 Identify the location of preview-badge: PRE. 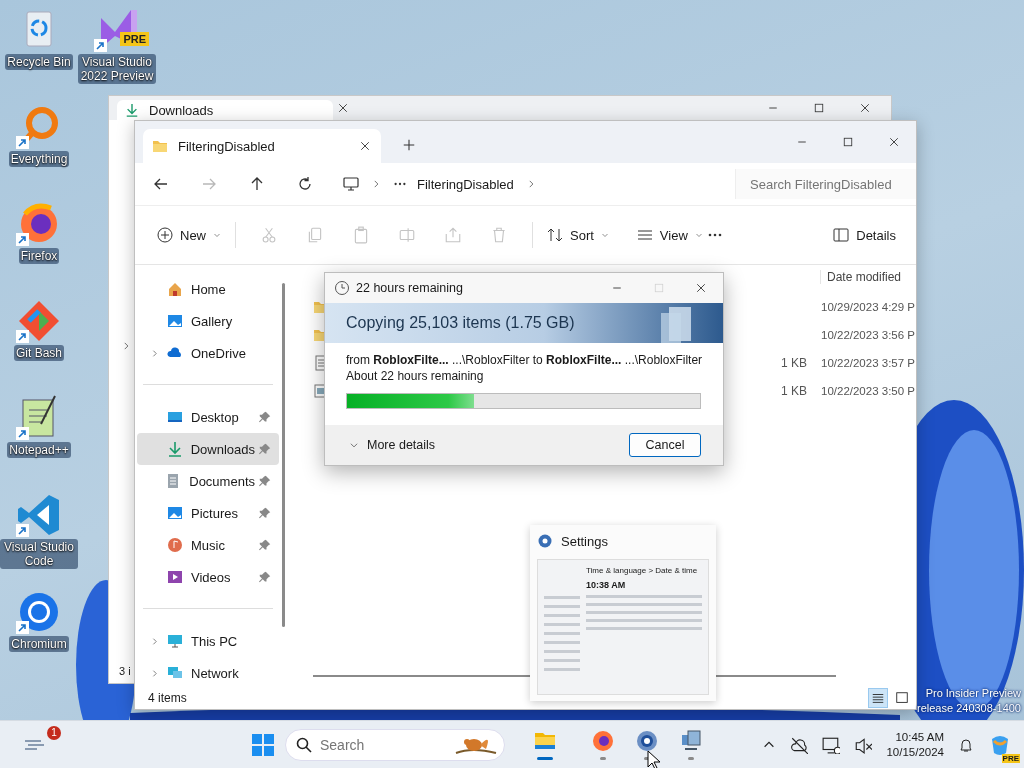
(1010, 758).